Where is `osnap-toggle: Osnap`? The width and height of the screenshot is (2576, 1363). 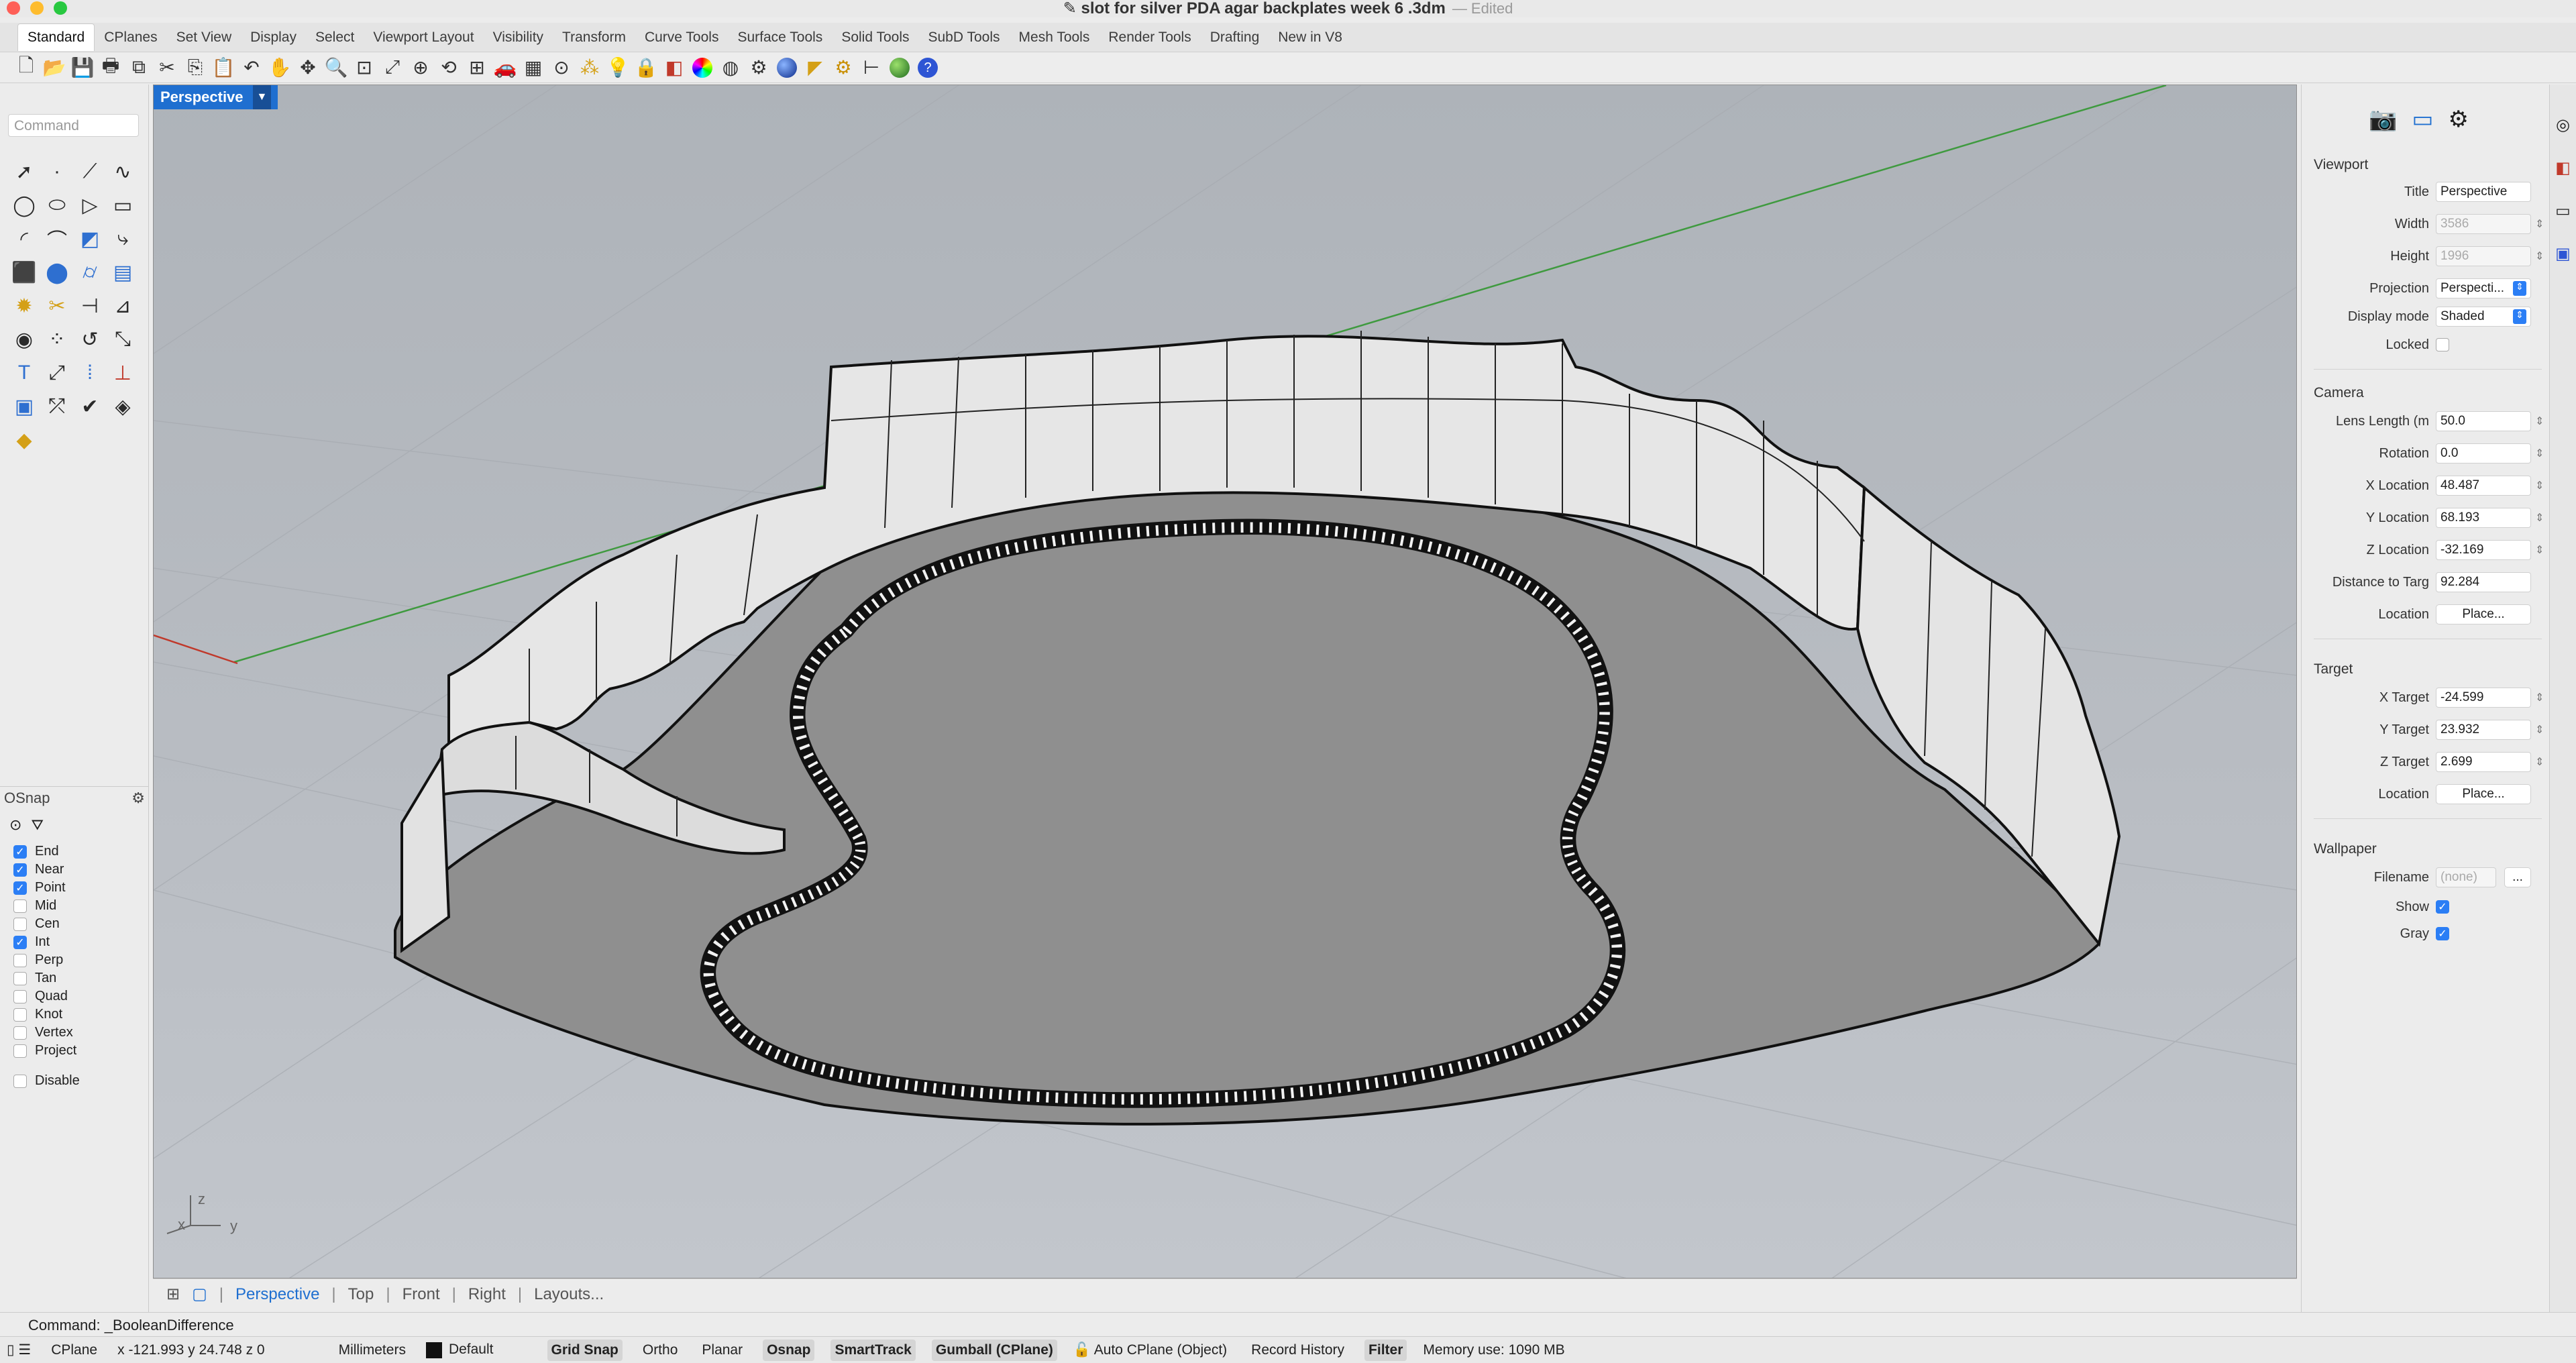 osnap-toggle: Osnap is located at coordinates (789, 1350).